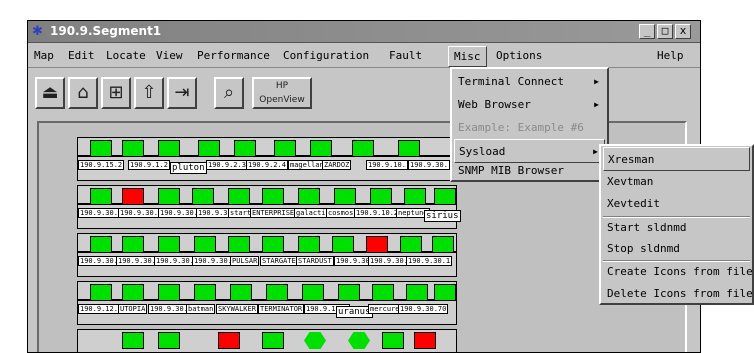 The width and height of the screenshot is (754, 353). Describe the element at coordinates (519, 55) in the screenshot. I see `menu-options: Options` at that location.